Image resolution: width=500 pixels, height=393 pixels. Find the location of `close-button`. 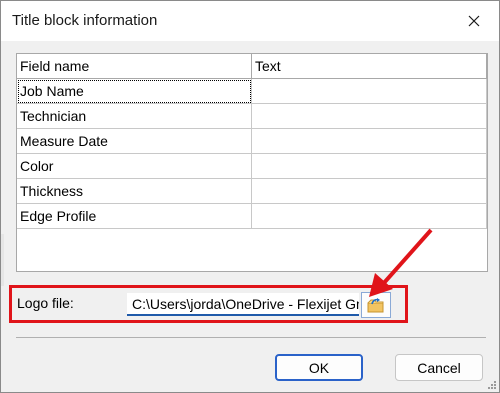

close-button is located at coordinates (474, 21).